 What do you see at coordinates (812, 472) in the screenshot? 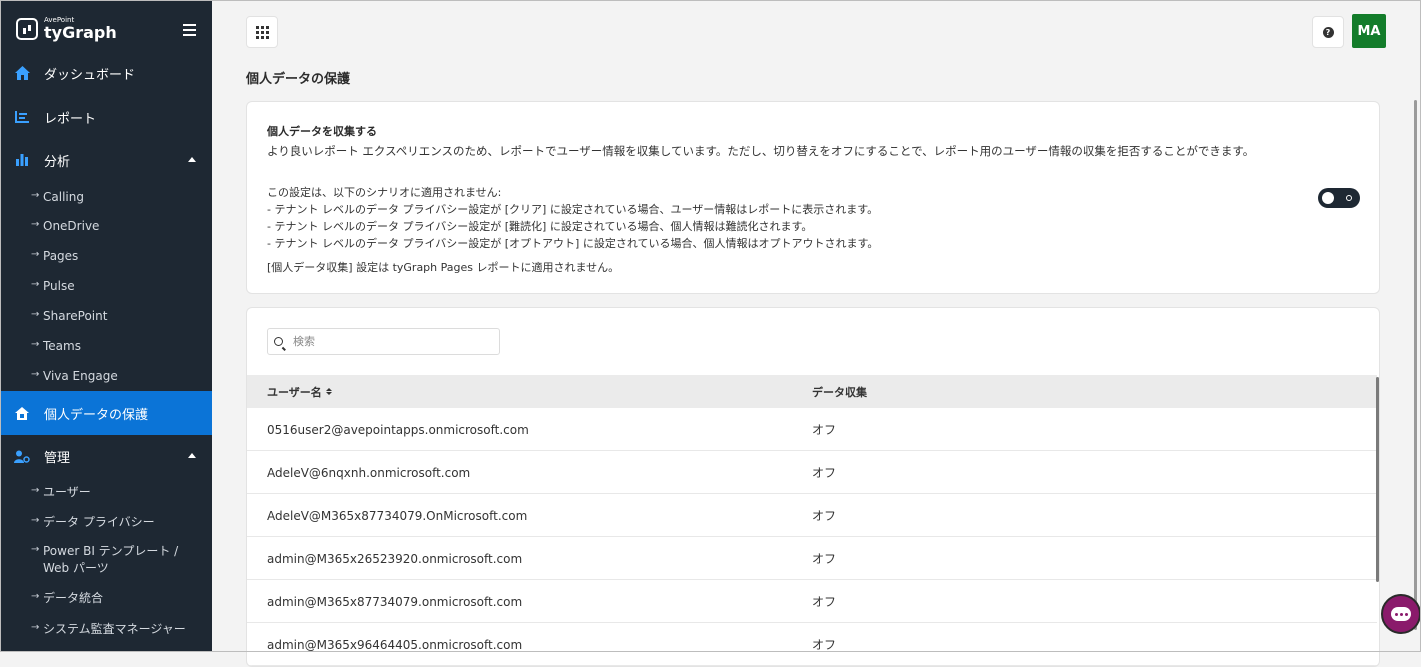
I see `table-row: AdeleV@6nqxnh.onmicrosoft.com オフ` at bounding box center [812, 472].